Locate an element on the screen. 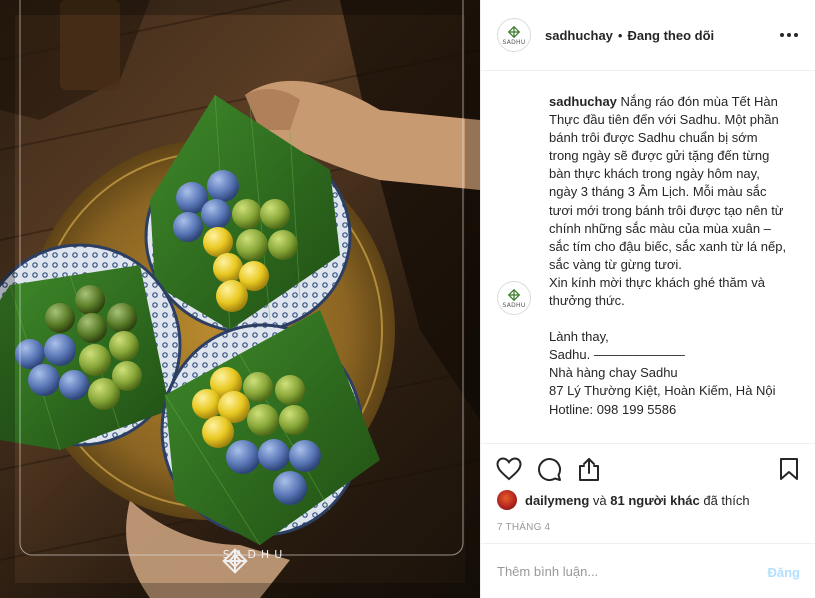  caption-line: Nhà hàng chay Sadhu is located at coordinates (613, 373).